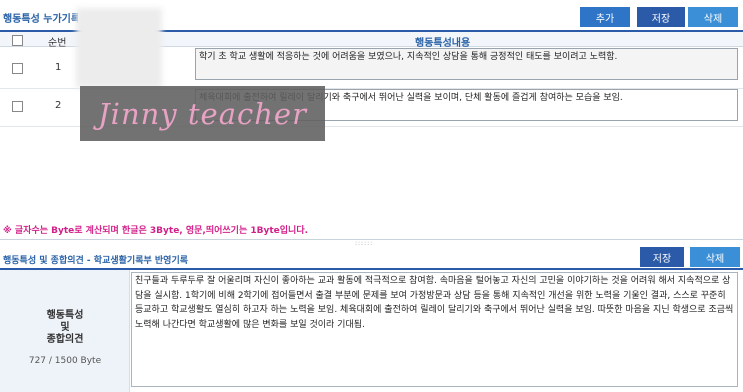  I want to click on byte-counter: 727 / 1500 Byte, so click(65, 361).